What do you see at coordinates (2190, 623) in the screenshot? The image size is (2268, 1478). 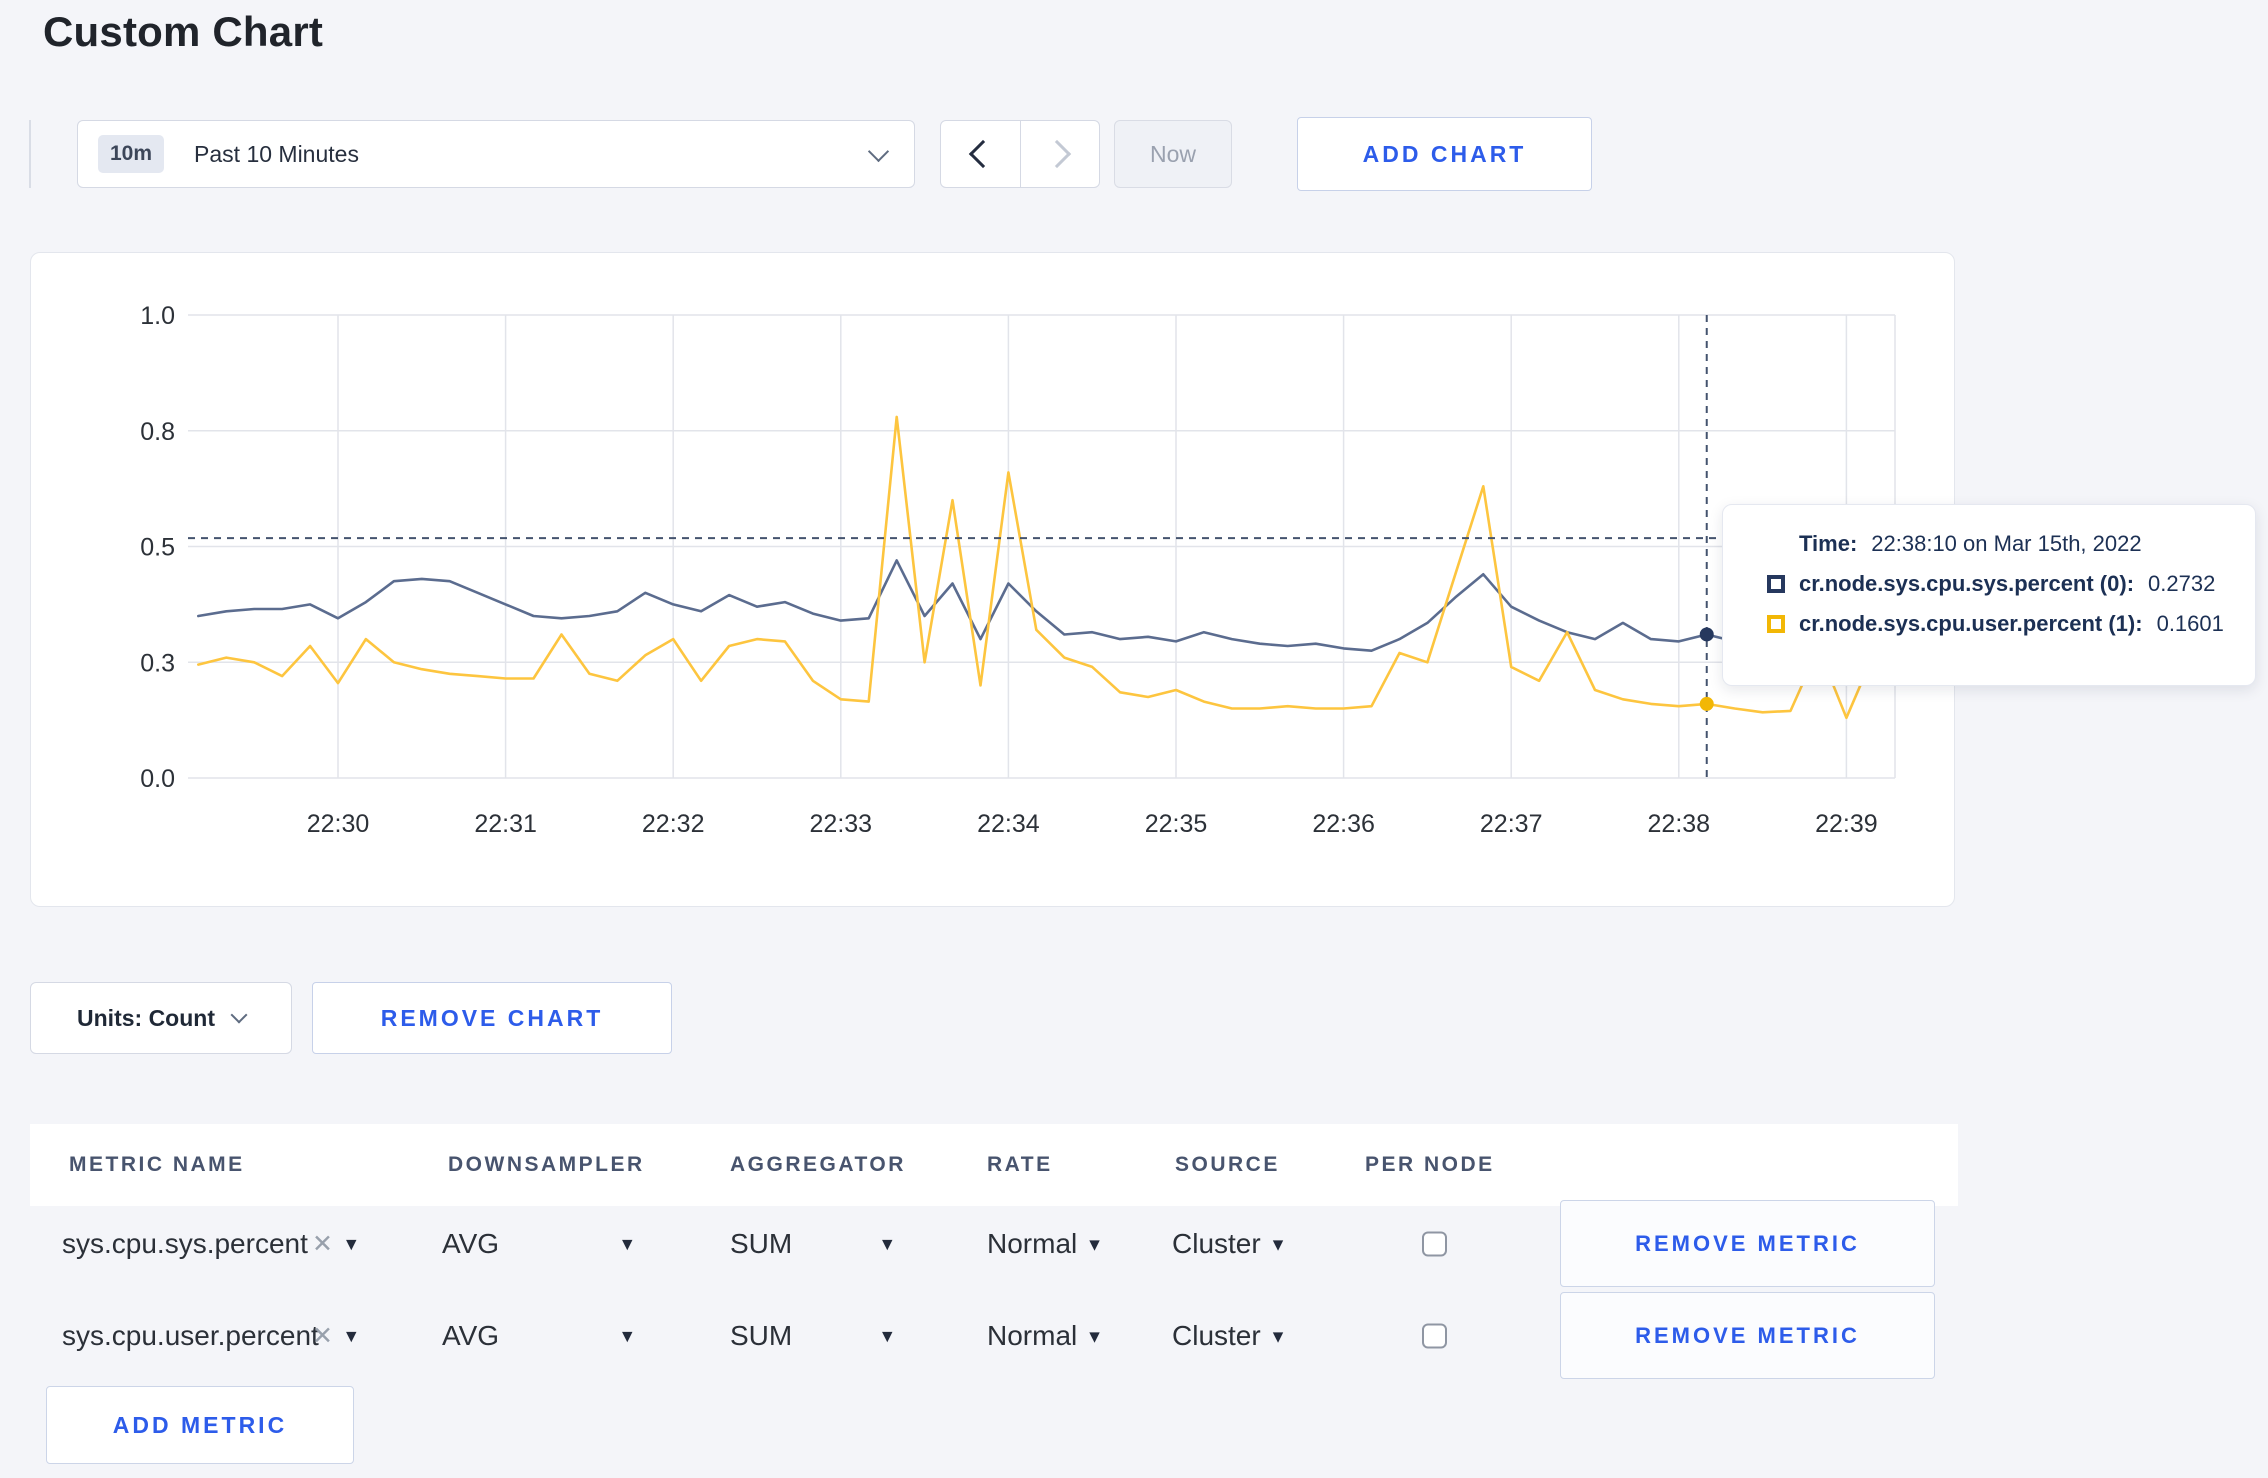 I see `tooltip-series-value: 0.1601` at bounding box center [2190, 623].